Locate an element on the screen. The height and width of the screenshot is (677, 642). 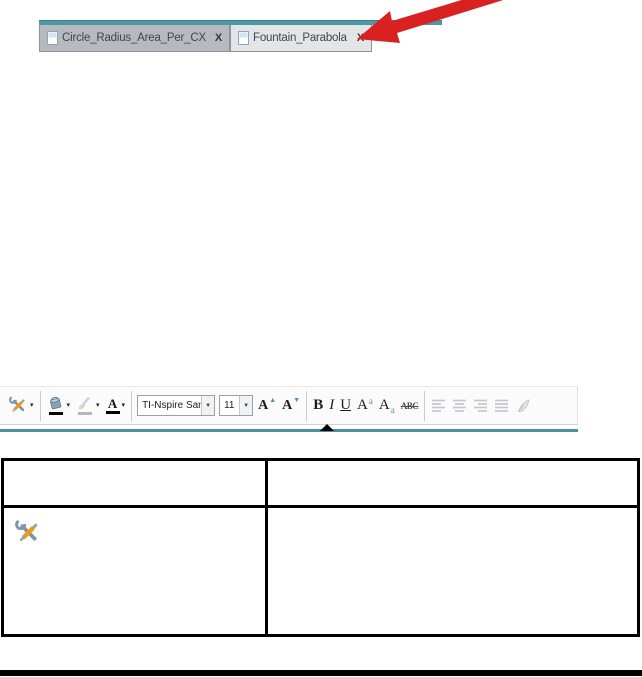
bold-label: B is located at coordinates (318, 405).